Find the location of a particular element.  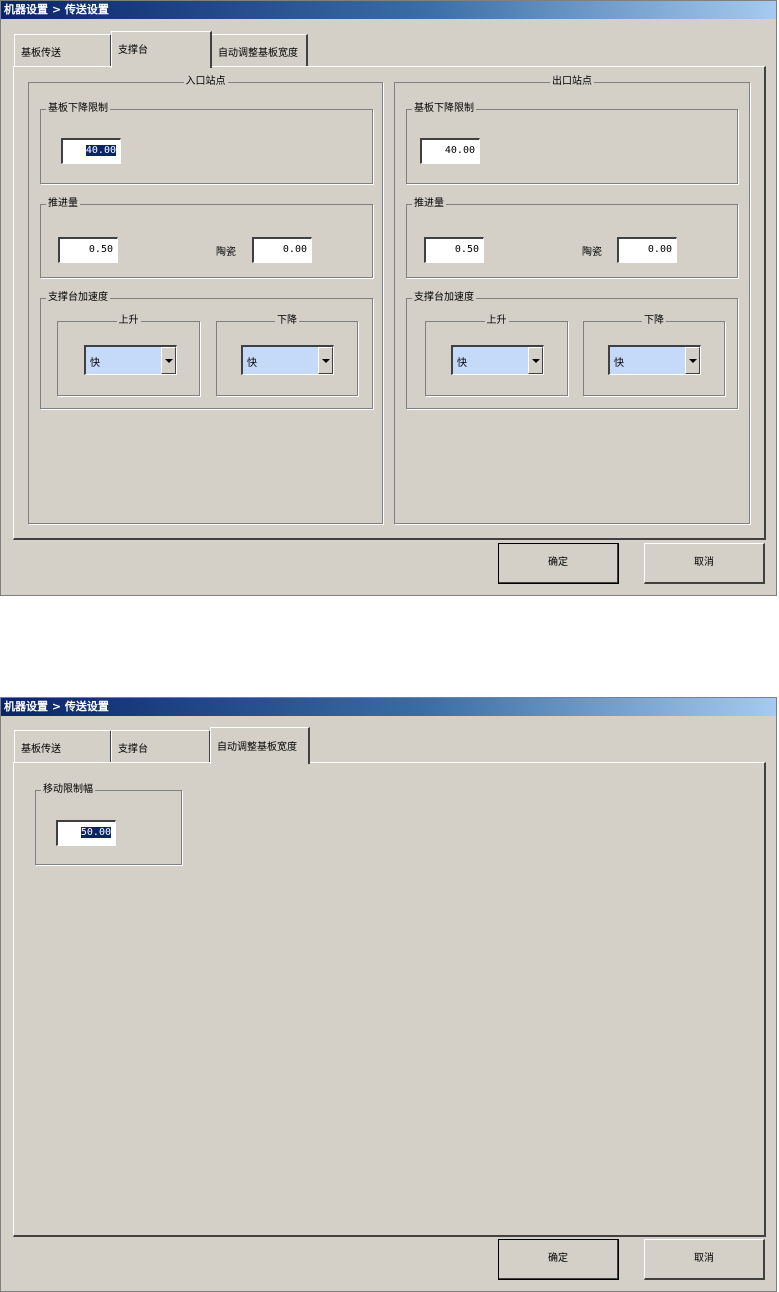

move-limit-input: 50.00 is located at coordinates (86, 833).